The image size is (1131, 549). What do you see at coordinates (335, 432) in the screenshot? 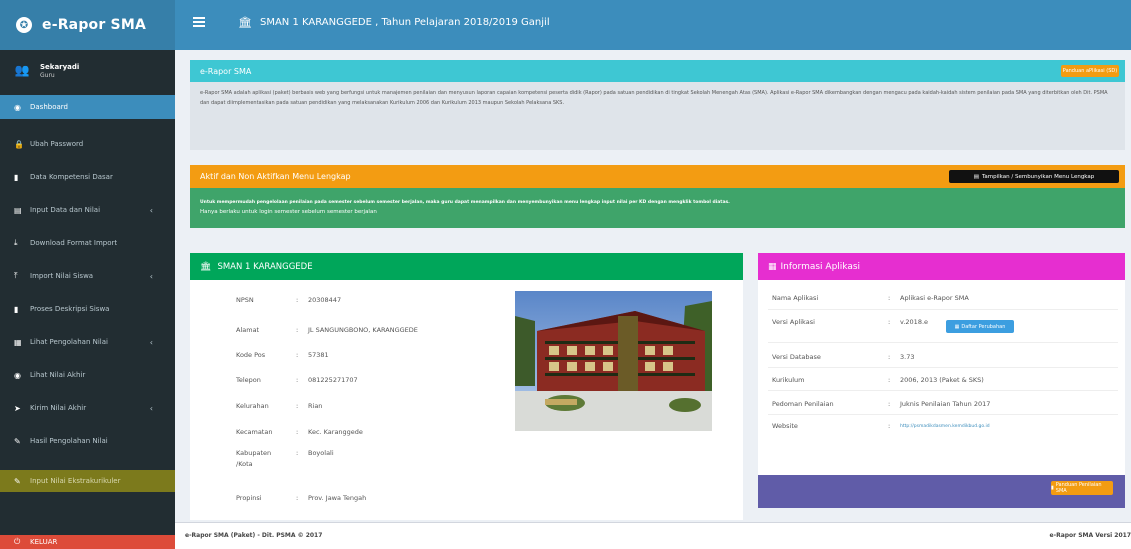
I see `field-value: Kec. Karanggede` at bounding box center [335, 432].